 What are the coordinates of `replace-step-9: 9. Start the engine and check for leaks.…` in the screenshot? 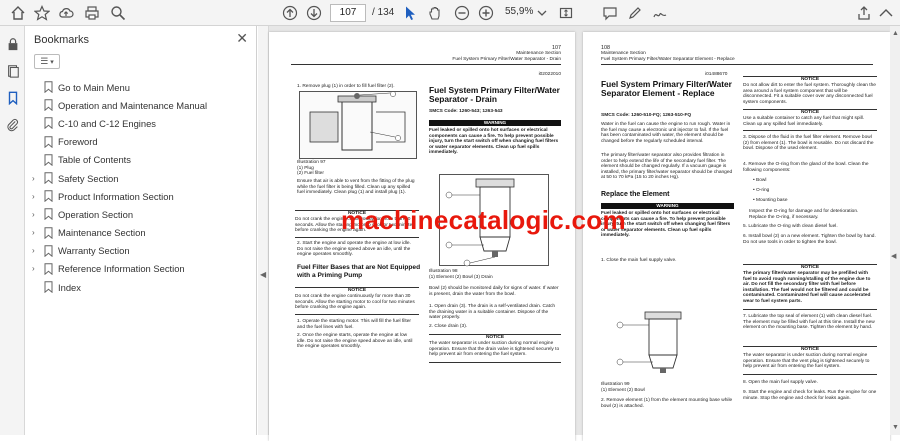 It's located at (810, 395).